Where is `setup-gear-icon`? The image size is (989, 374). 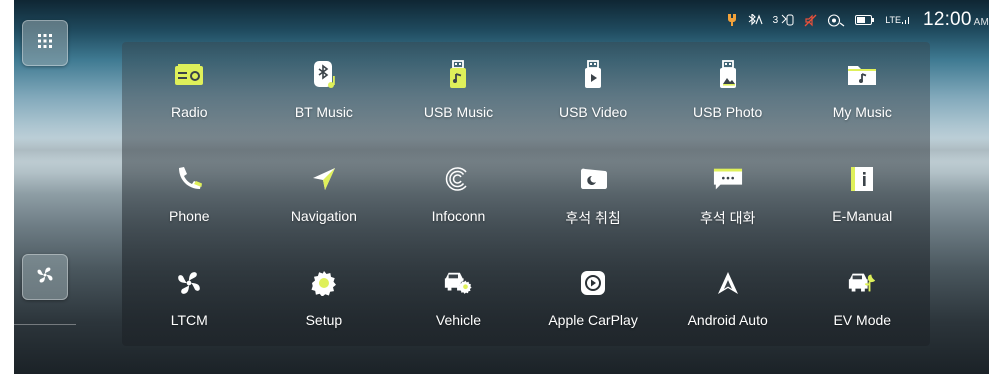 setup-gear-icon is located at coordinates (324, 283).